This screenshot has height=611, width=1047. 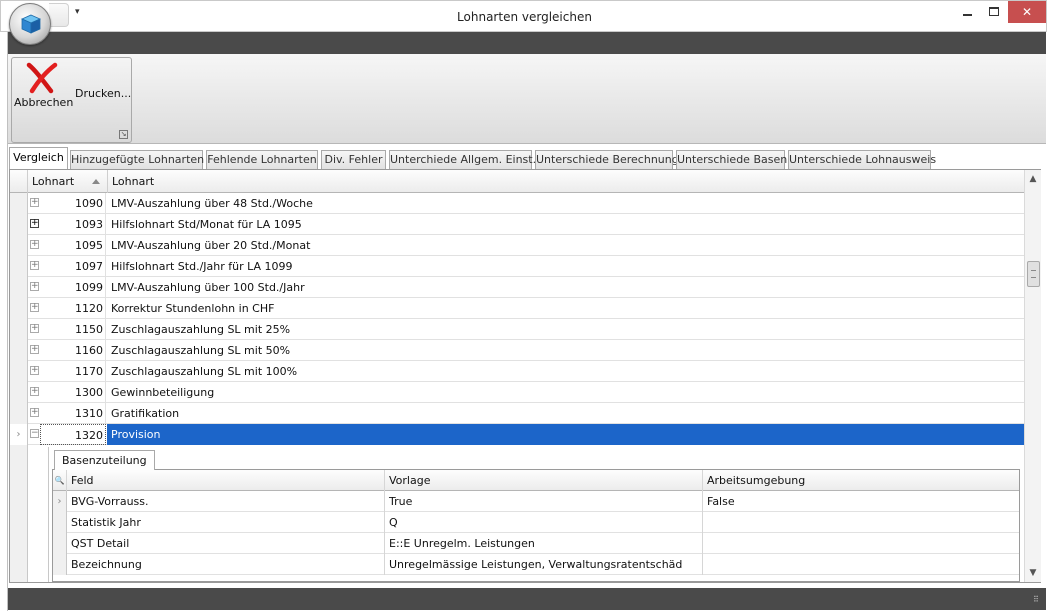 I want to click on search-icon: 🔍, so click(x=60, y=480).